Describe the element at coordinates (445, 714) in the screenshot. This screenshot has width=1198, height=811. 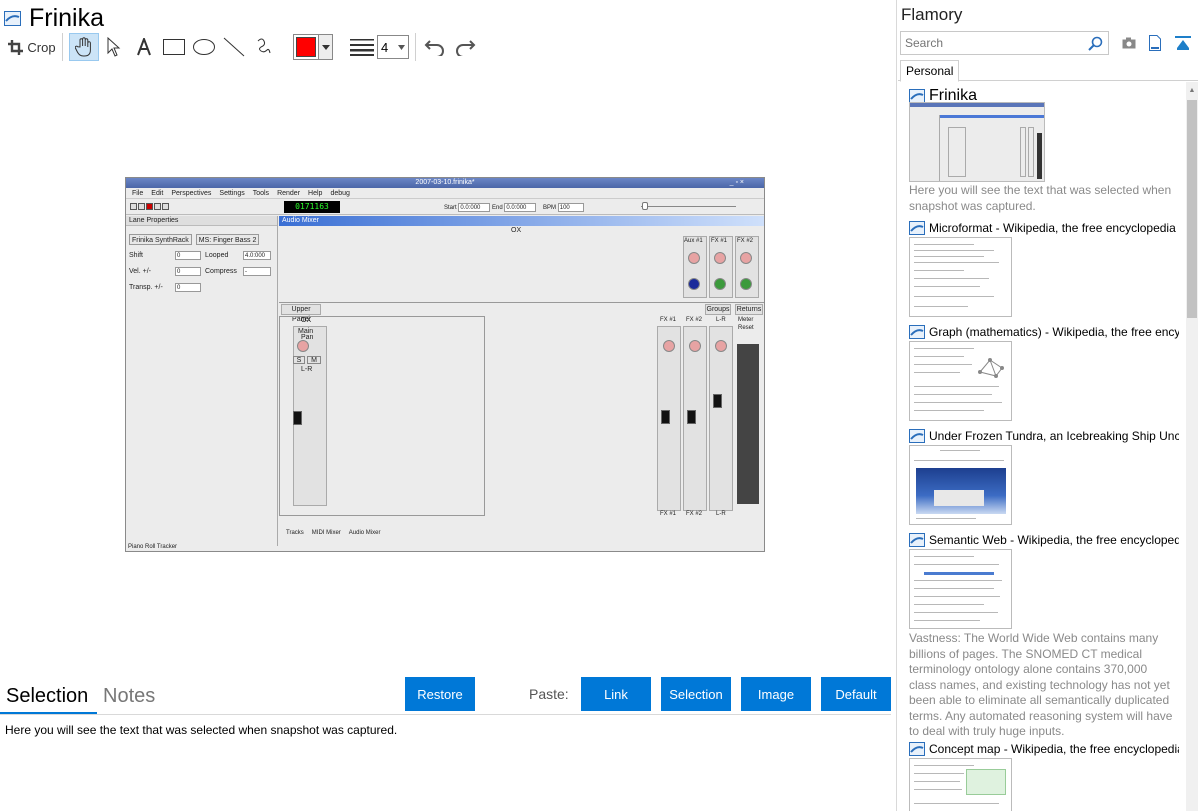
I see `tab-divider` at that location.